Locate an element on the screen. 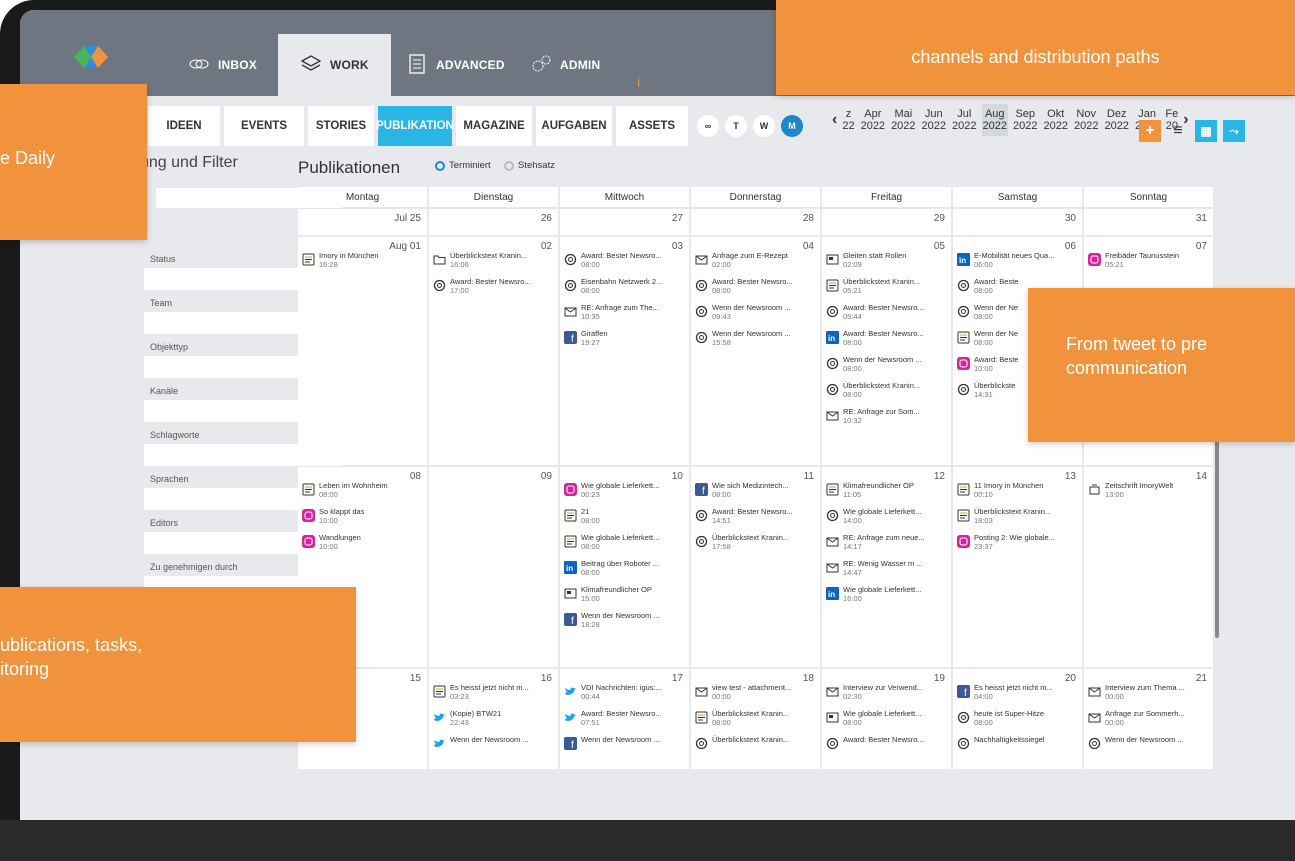 This screenshot has width=1295, height=861. publication-item: in Beitrag über Roboter ... 08:00 is located at coordinates (624, 568).